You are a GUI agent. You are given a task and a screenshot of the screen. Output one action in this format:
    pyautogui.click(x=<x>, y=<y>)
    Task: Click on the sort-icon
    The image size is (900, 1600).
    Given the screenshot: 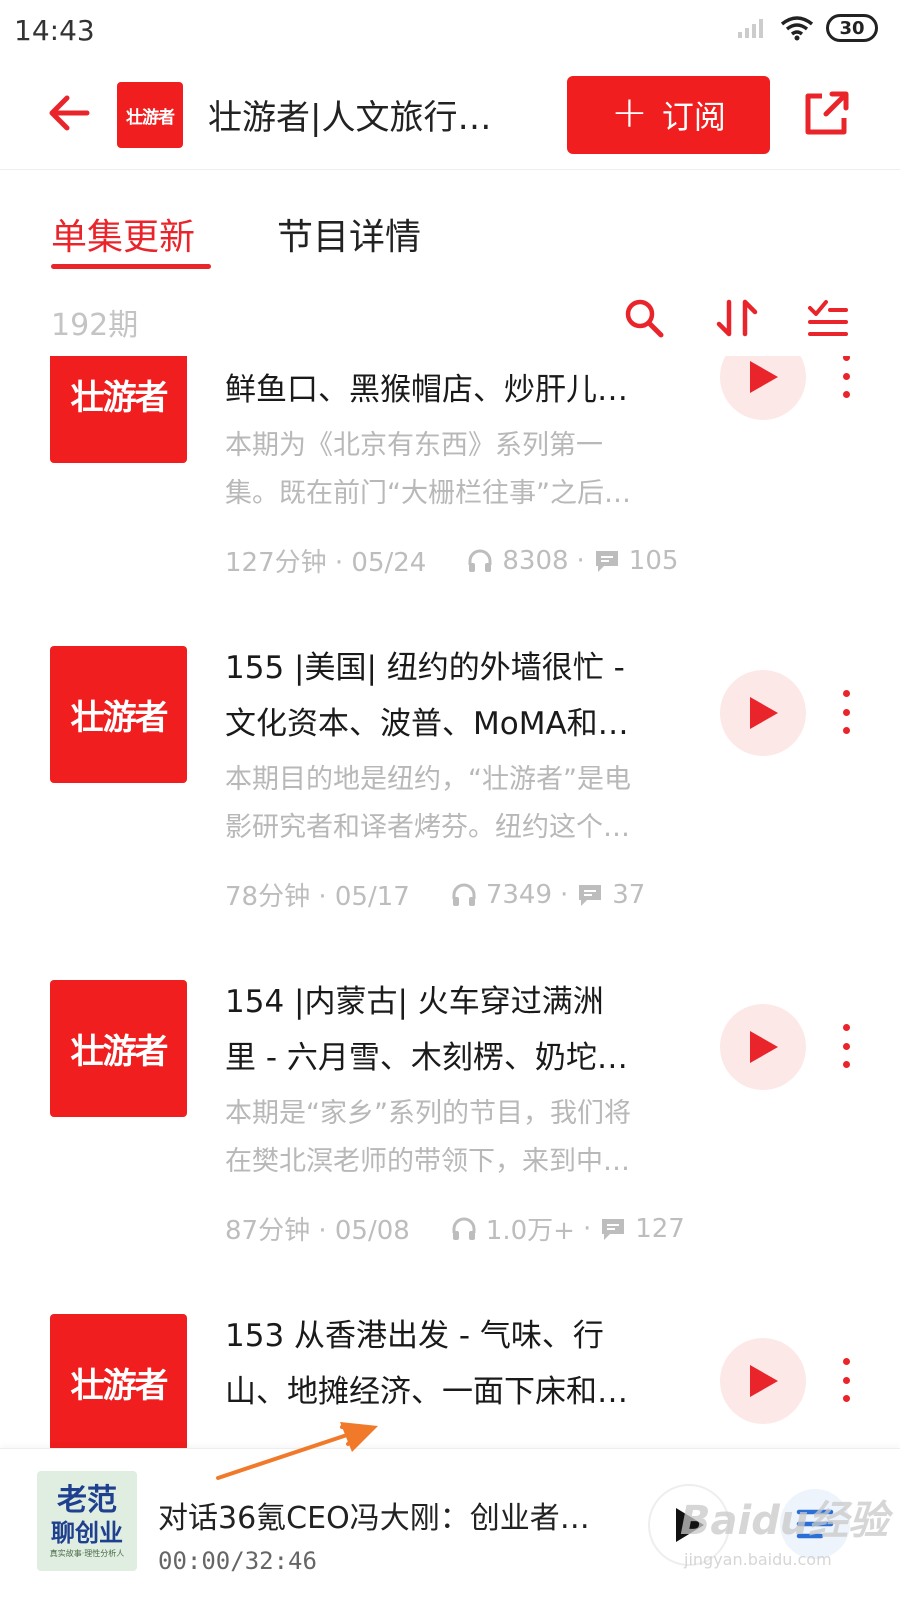 What is the action you would take?
    pyautogui.click(x=737, y=318)
    